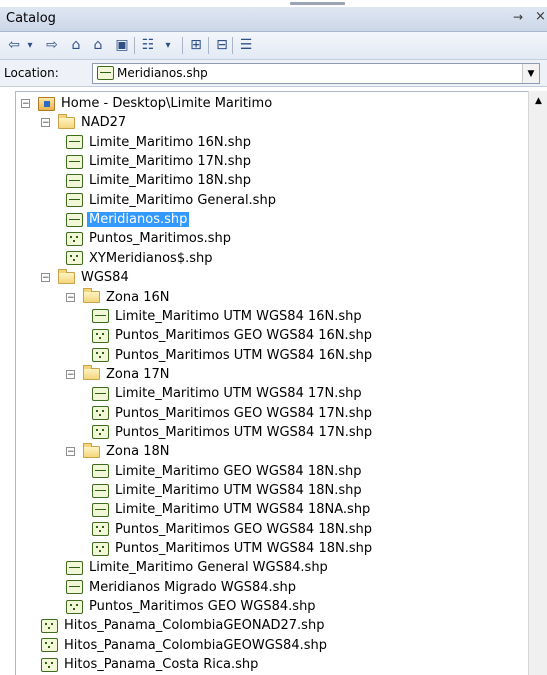 This screenshot has width=547, height=675. I want to click on tree-file-item: Puntos_Maritimos GEO WGS84 18N.shp, so click(233, 529).